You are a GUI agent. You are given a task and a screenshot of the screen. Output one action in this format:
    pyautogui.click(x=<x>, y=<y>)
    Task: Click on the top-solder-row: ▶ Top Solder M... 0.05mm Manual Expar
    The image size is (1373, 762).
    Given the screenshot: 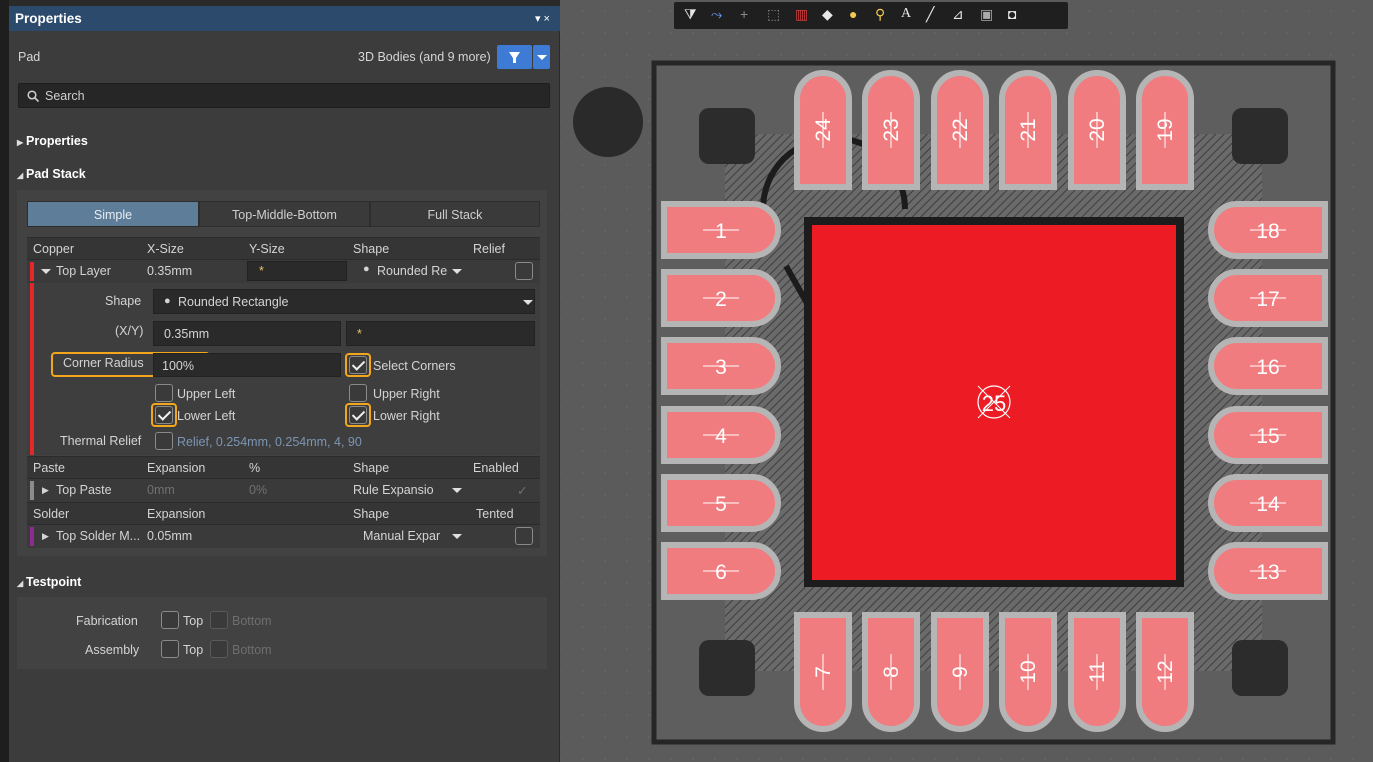 What is the action you would take?
    pyautogui.click(x=283, y=536)
    